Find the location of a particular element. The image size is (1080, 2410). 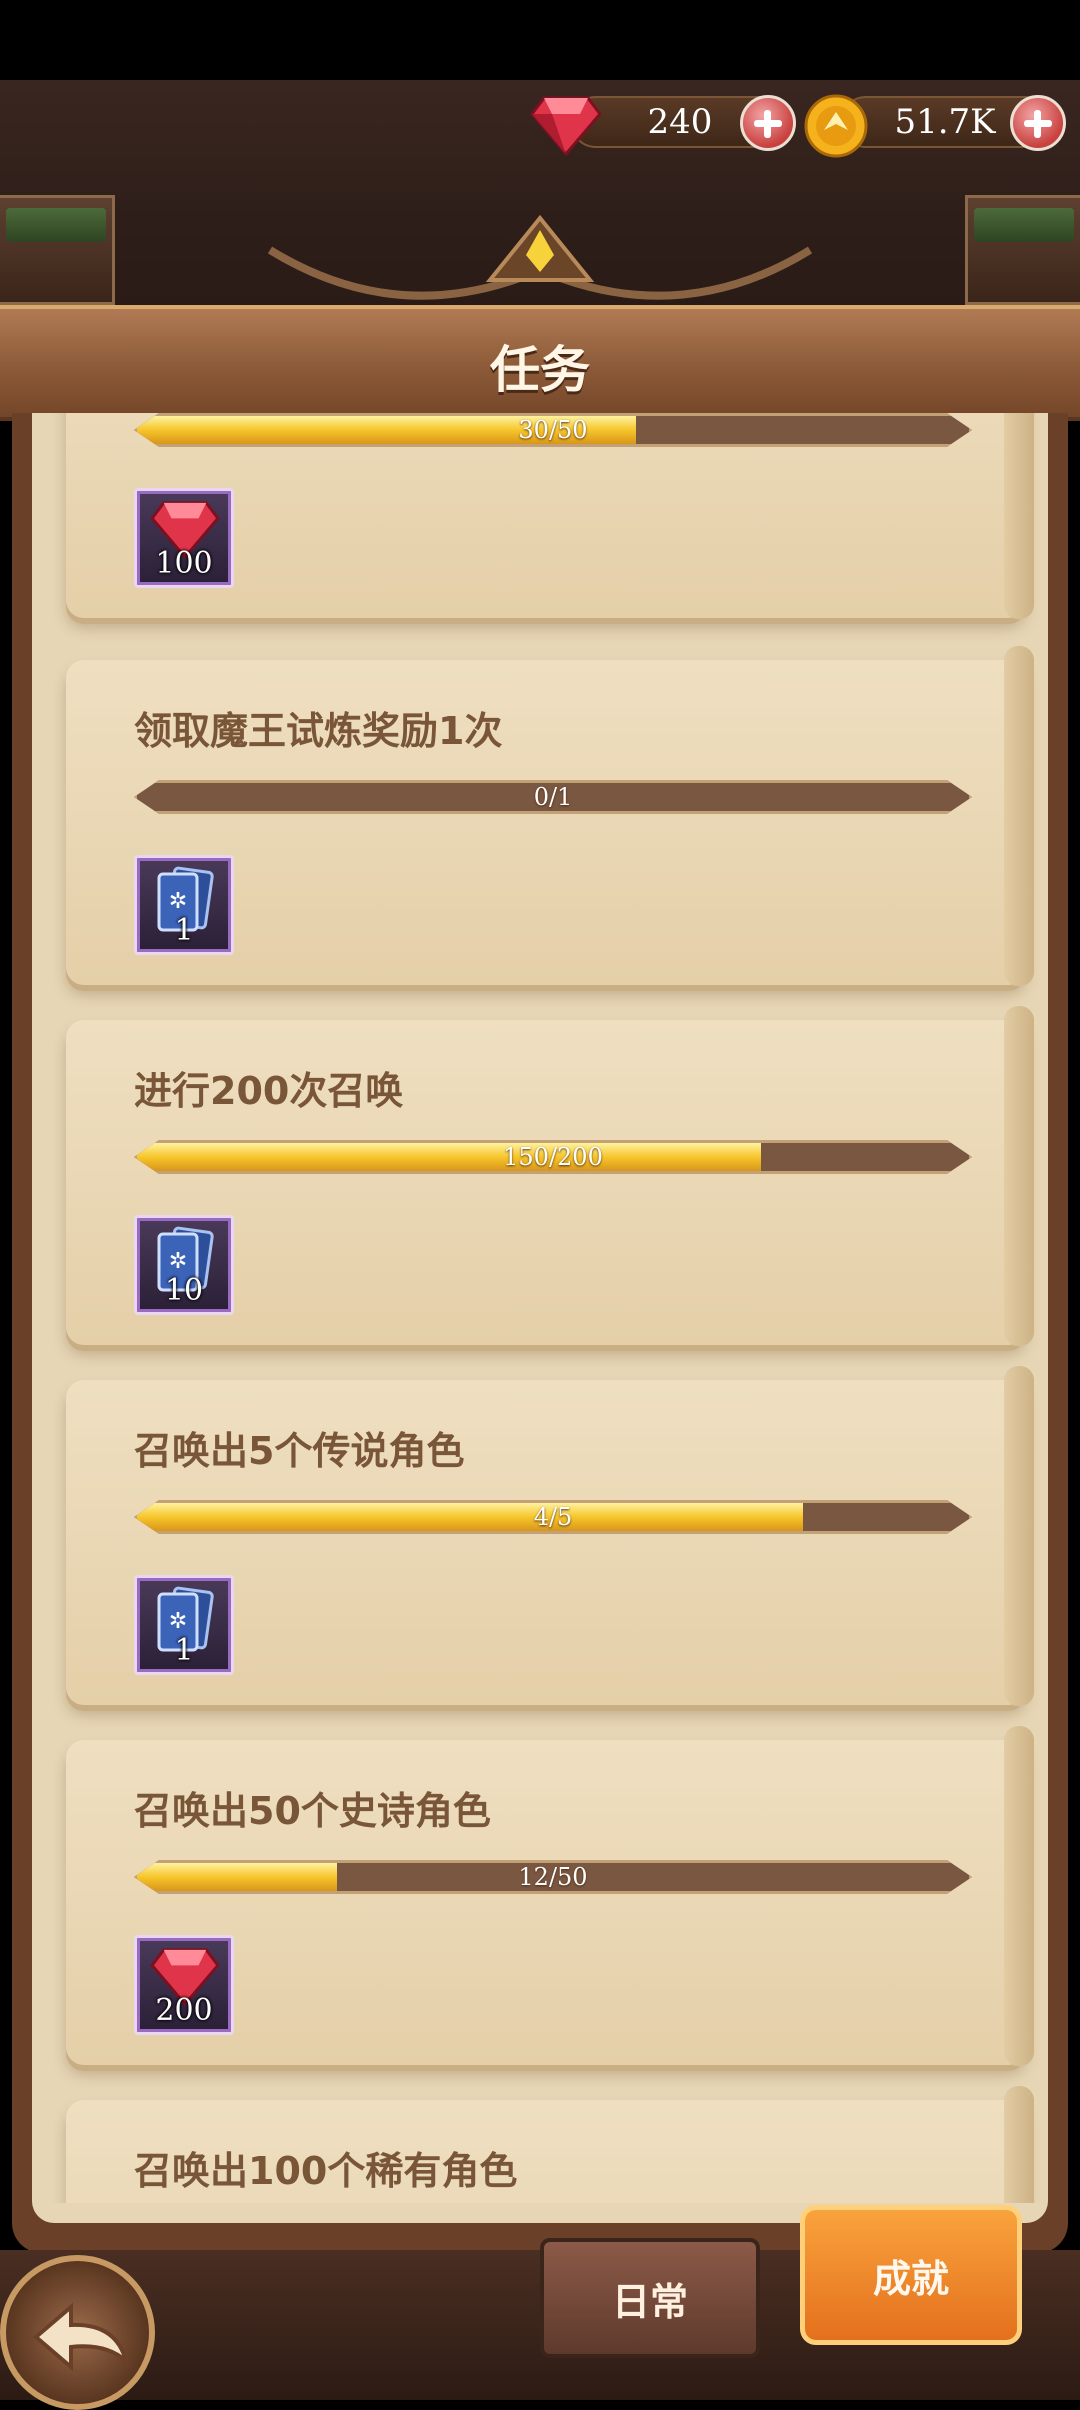

back-button is located at coordinates (77, 2332).